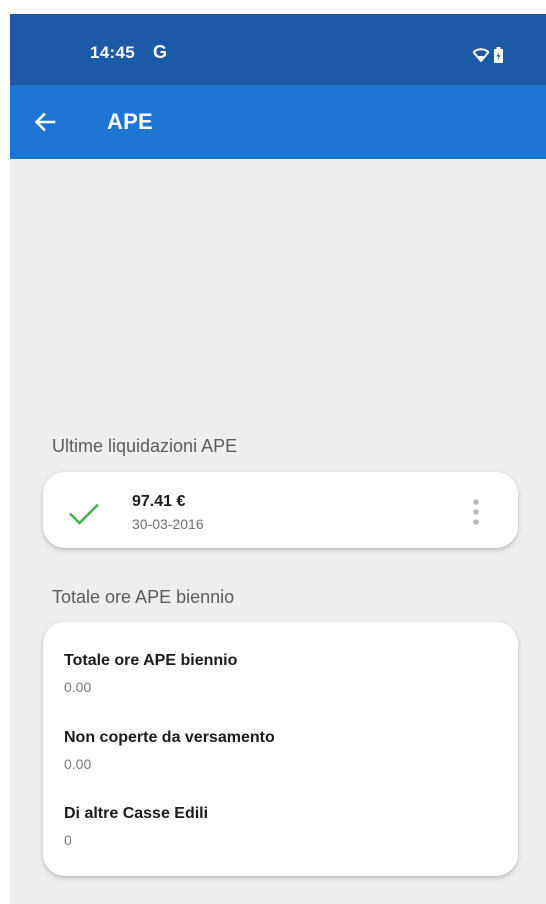 This screenshot has height=904, width=546. I want to click on status-time: 14:45, so click(112, 52).